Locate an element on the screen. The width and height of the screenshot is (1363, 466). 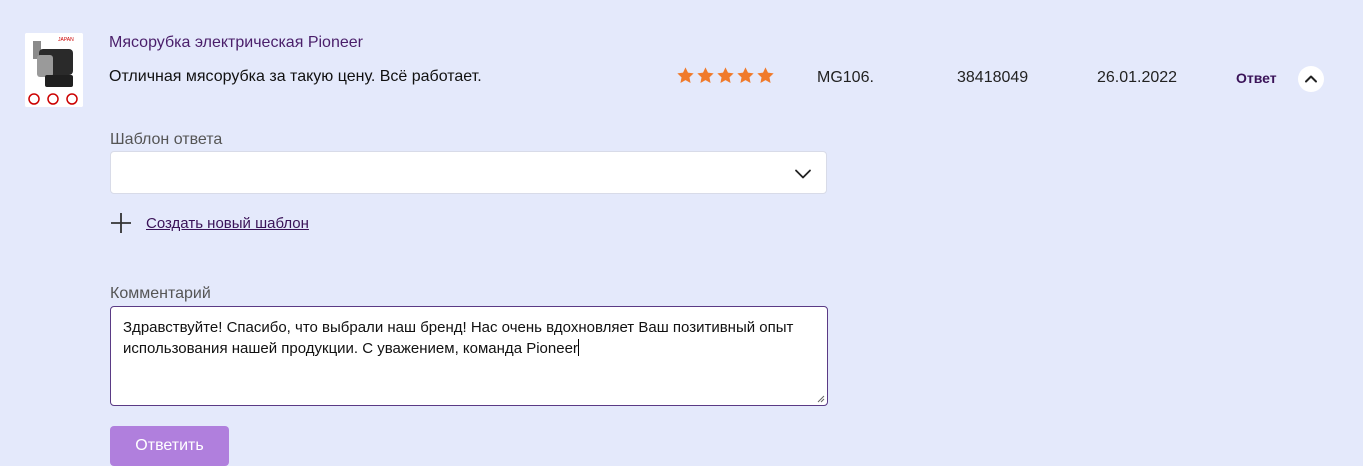
meat-grinder-image: JAPAN is located at coordinates (54, 70).